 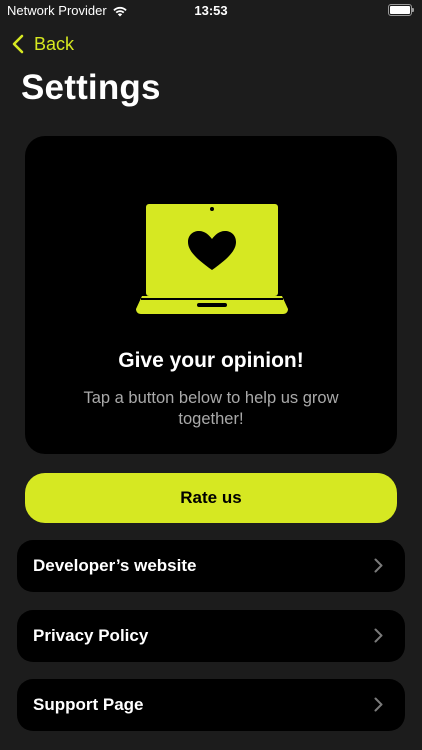 I want to click on battery-icon, so click(x=401, y=10).